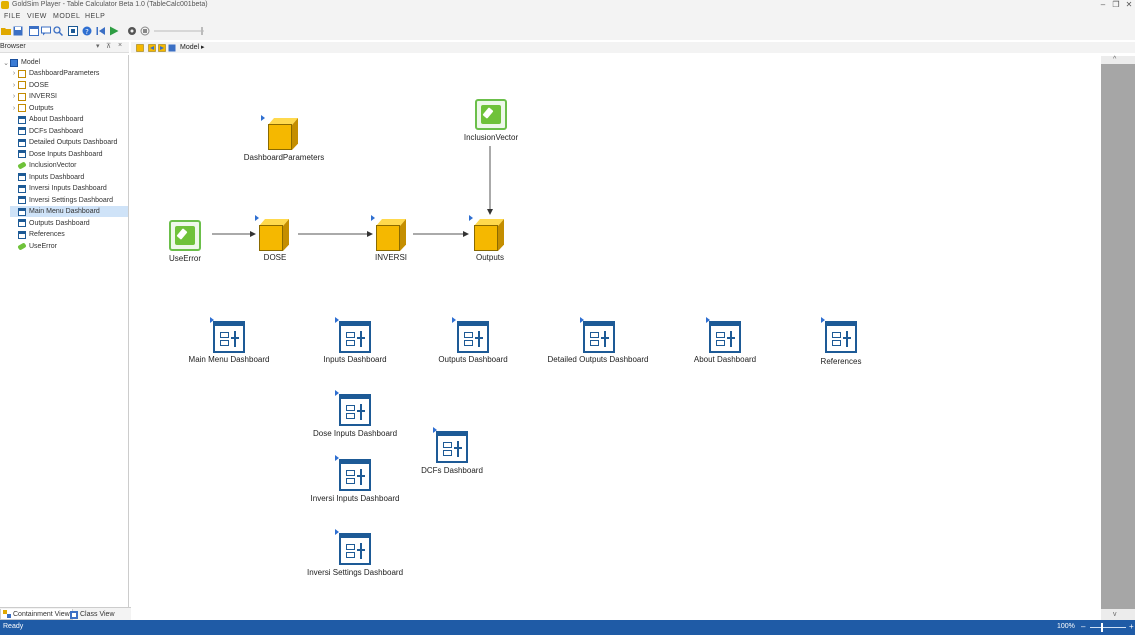 Image resolution: width=1135 pixels, height=635 pixels. What do you see at coordinates (1102, 627) in the screenshot?
I see `zoom-slider-thumb` at bounding box center [1102, 627].